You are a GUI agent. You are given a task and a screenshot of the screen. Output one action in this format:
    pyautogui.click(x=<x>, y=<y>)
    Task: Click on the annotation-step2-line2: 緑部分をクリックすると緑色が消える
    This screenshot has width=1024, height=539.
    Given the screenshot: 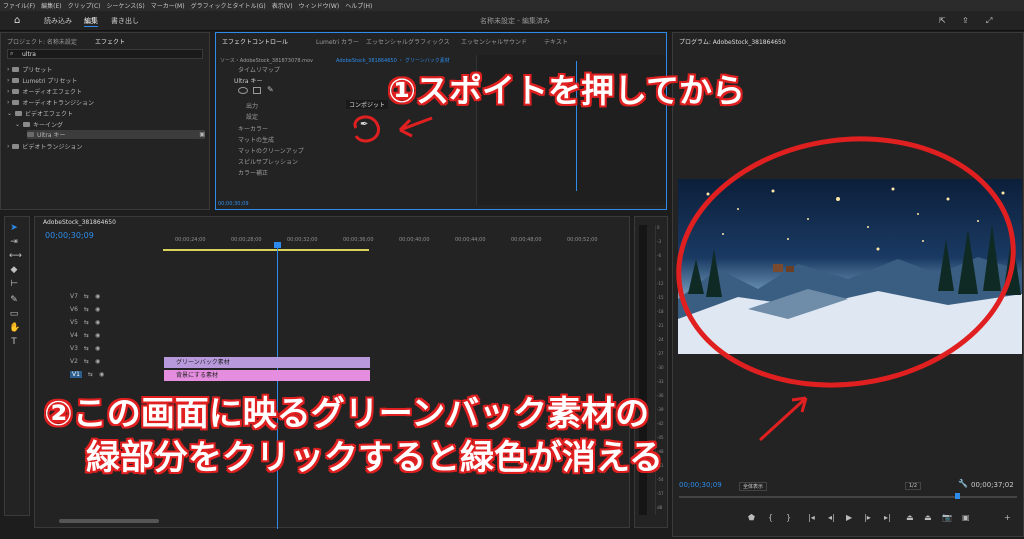 What is the action you would take?
    pyautogui.click(x=374, y=458)
    